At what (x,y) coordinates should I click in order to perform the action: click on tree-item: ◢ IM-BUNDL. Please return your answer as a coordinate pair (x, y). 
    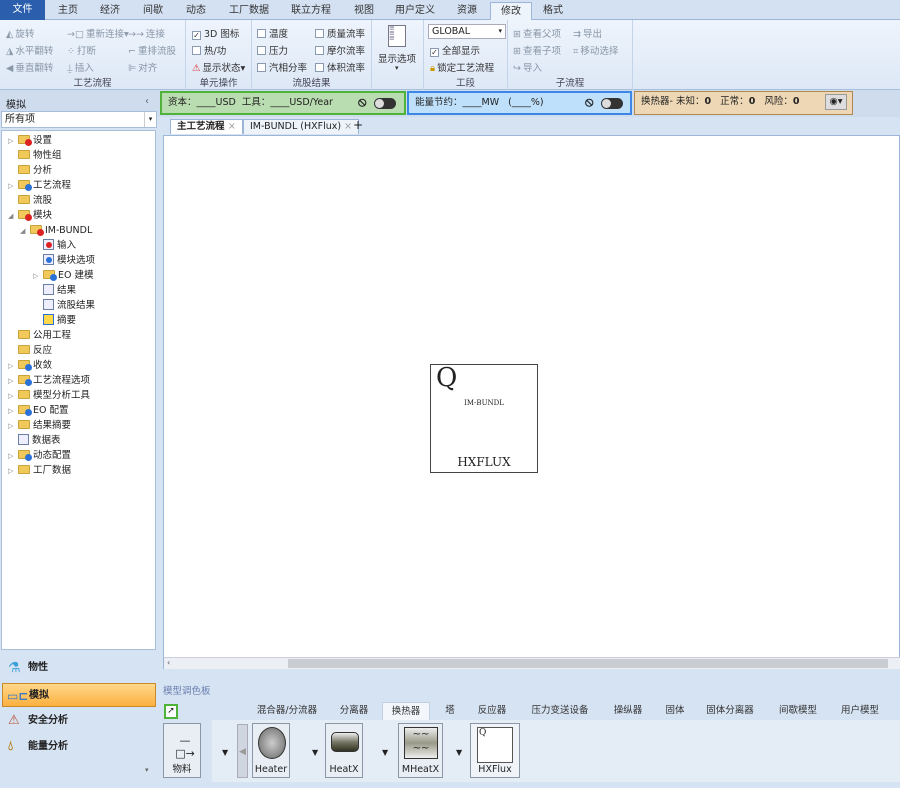
    Looking at the image, I should click on (56, 231).